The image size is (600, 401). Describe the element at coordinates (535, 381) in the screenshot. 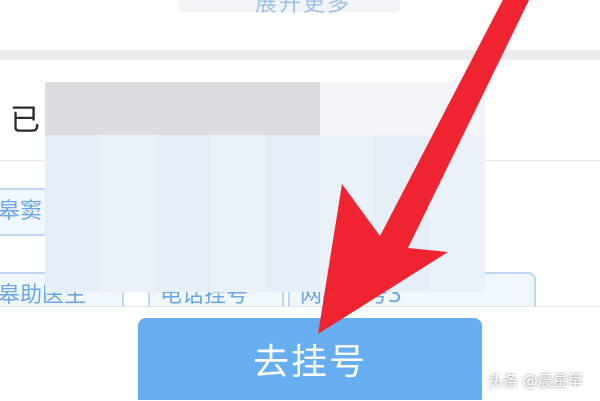

I see `watermark: 头条 @晨星早` at that location.